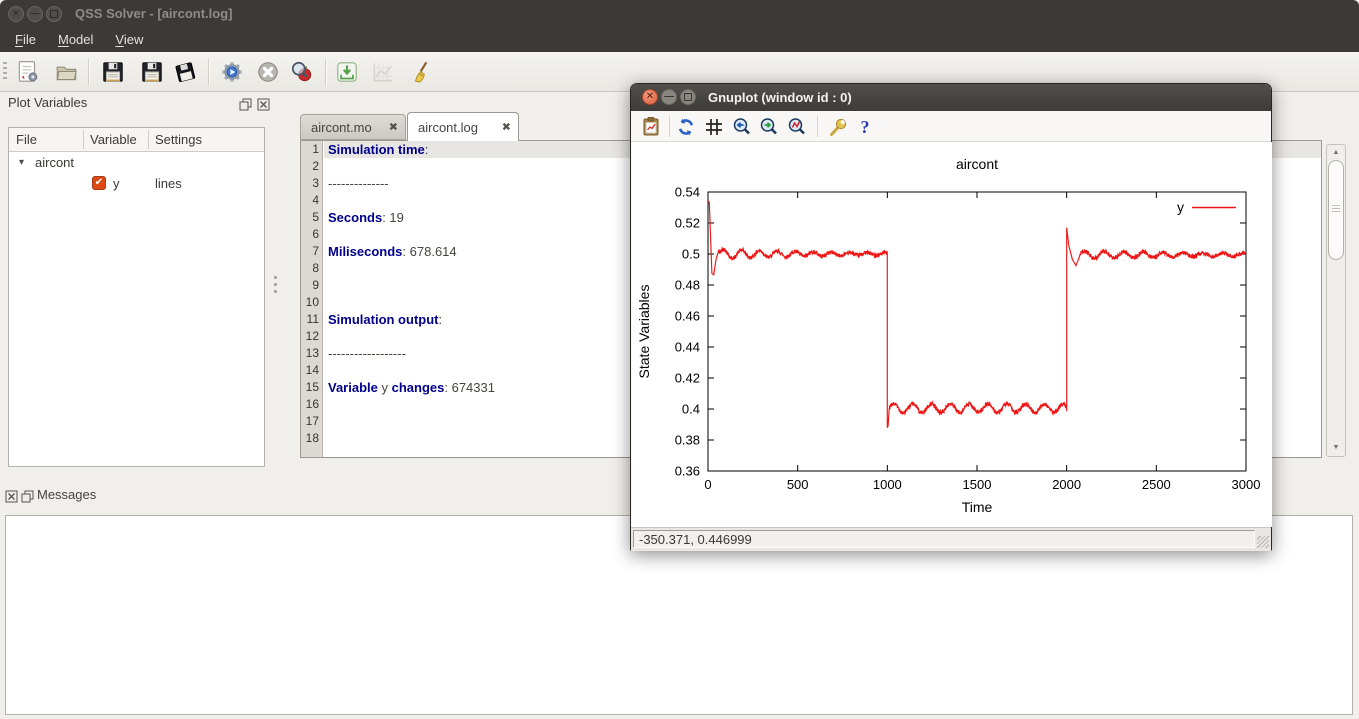  Describe the element at coordinates (25, 40) in the screenshot. I see `menu-item-file: File` at that location.